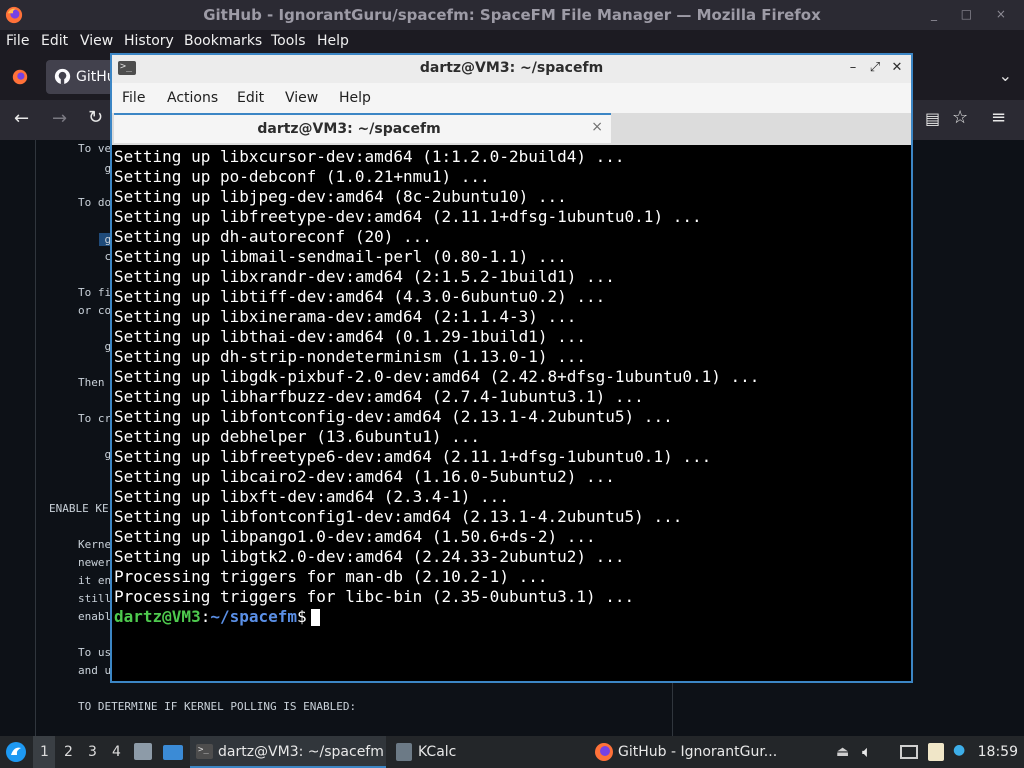 This screenshot has width=1024, height=768. I want to click on firefox-tab-github: GitHu, so click(81, 77).